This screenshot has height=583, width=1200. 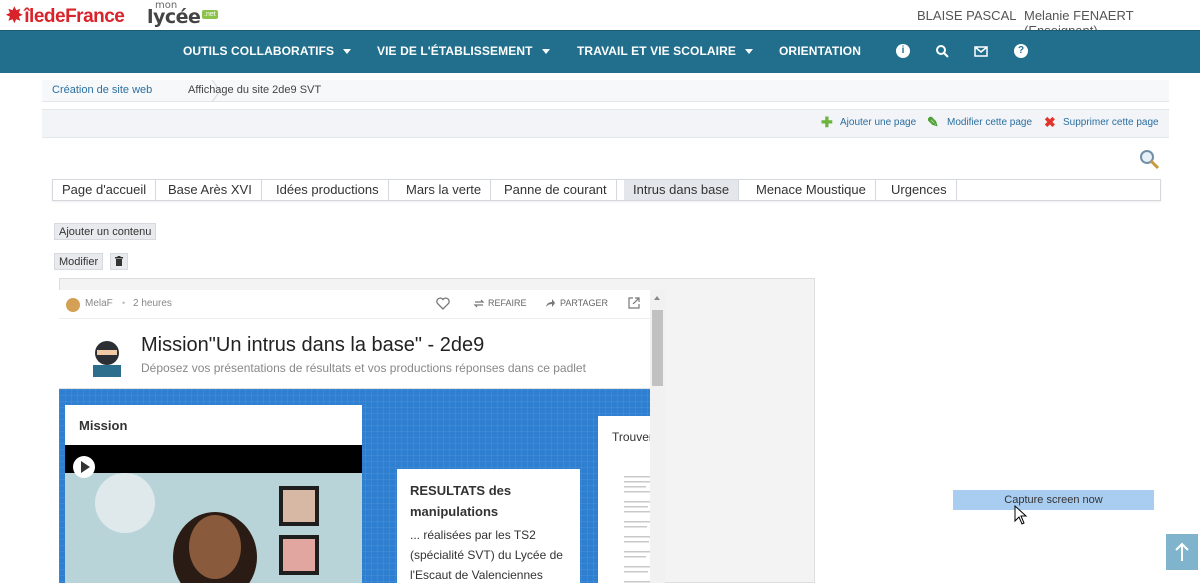 I want to click on search-icon, so click(x=942, y=51).